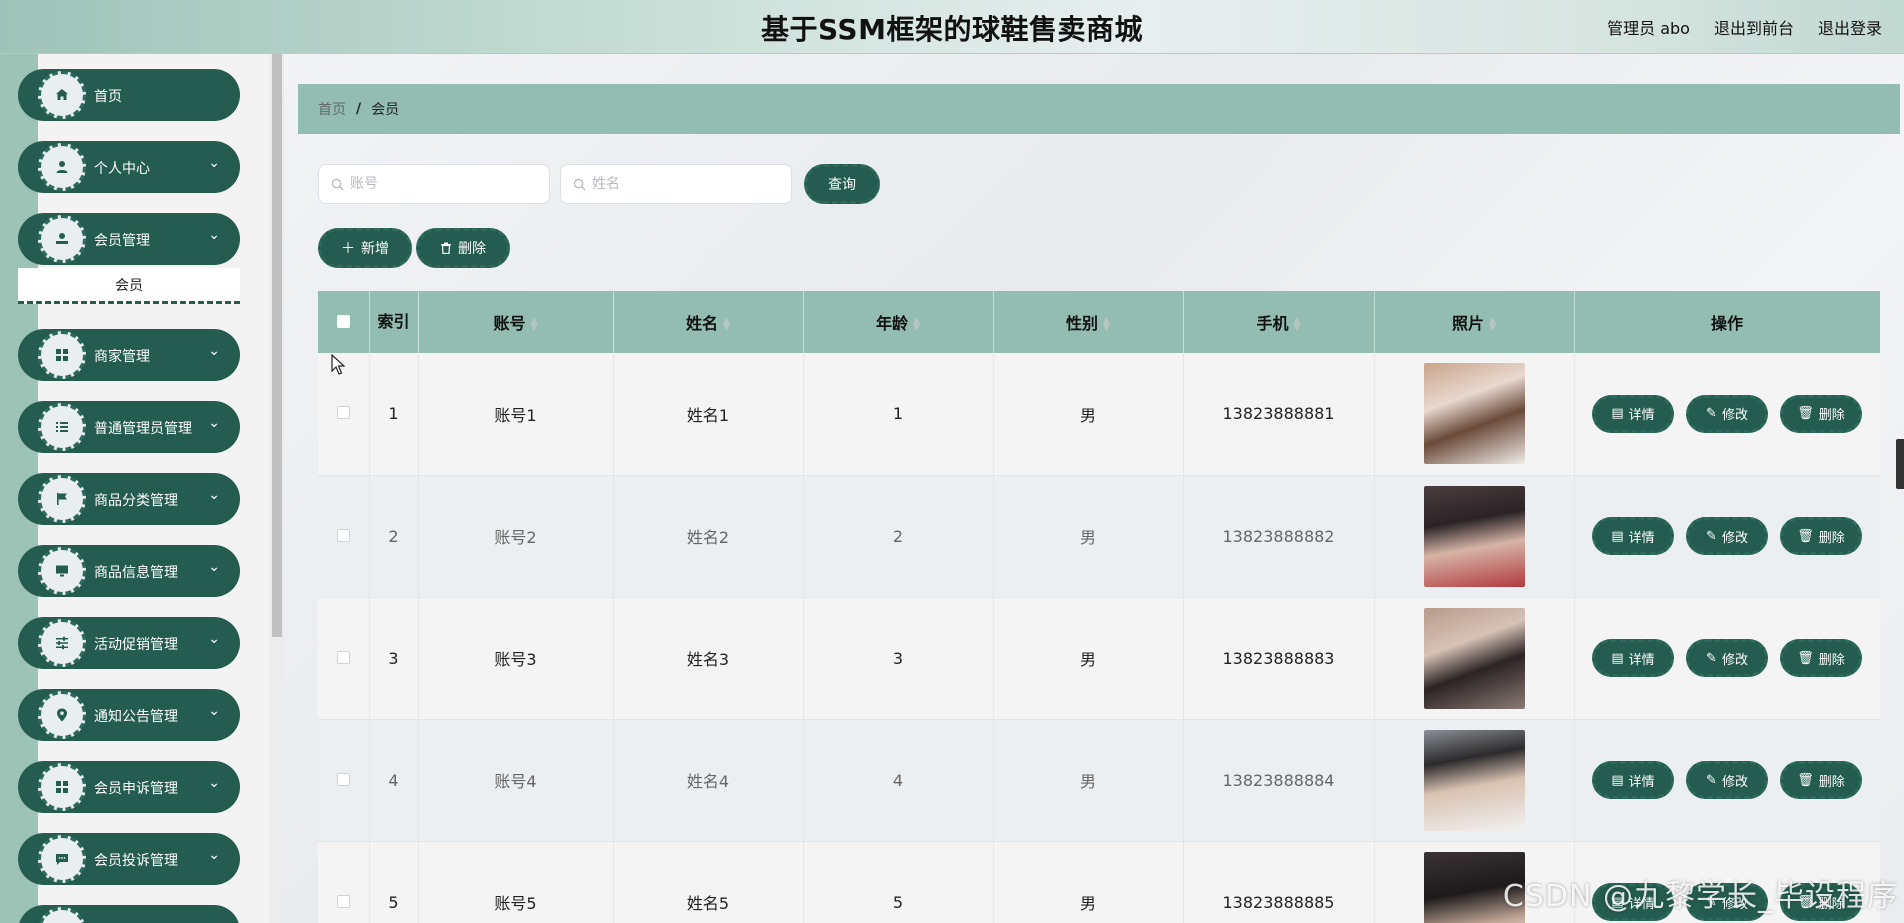 The width and height of the screenshot is (1904, 923). I want to click on sidebar-item-label: 会员申诉管理, so click(136, 789).